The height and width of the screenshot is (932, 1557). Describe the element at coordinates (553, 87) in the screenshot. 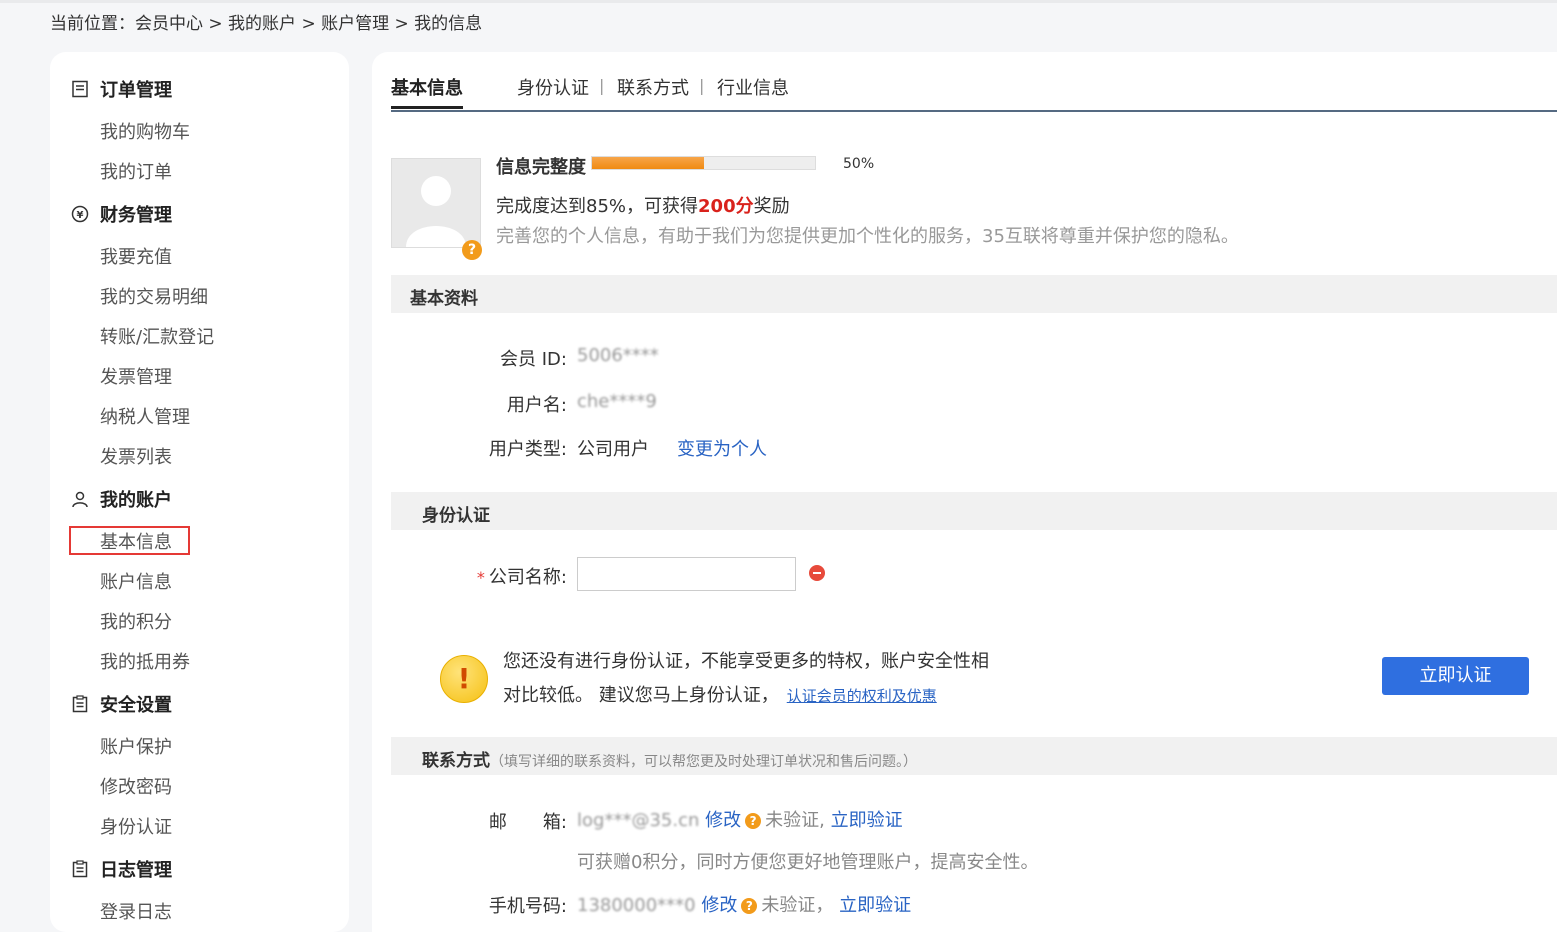

I see `tab-identity: 身份认证` at that location.